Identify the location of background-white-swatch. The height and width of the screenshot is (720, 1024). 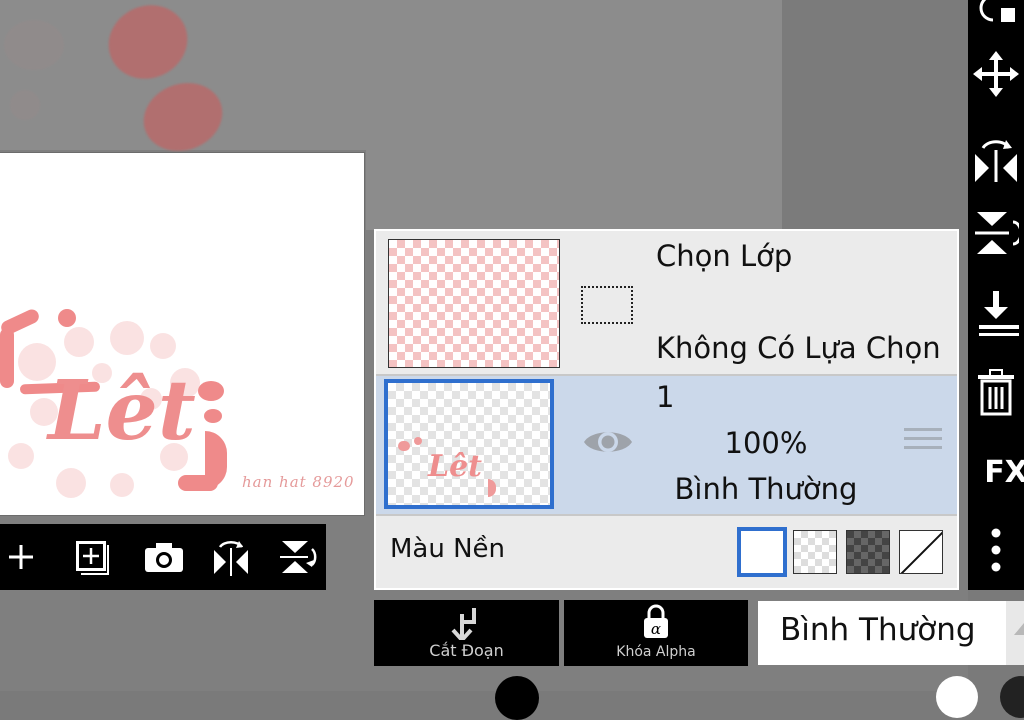
(762, 552).